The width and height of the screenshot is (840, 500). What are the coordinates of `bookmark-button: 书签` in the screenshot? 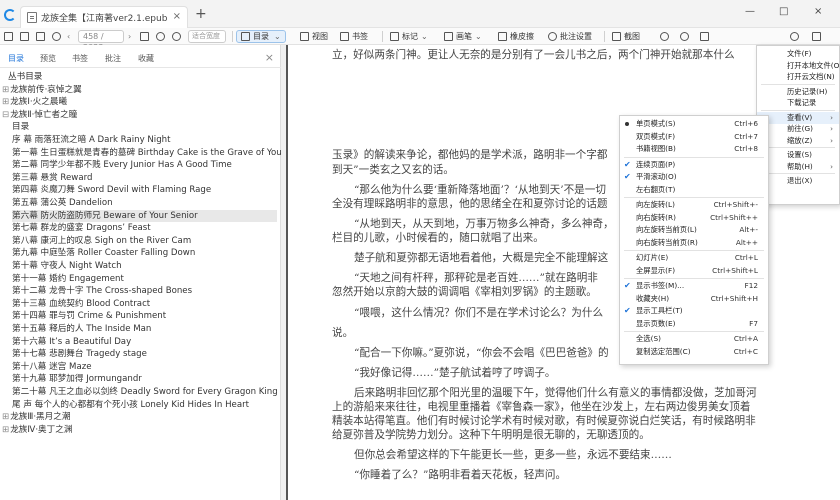 It's located at (354, 36).